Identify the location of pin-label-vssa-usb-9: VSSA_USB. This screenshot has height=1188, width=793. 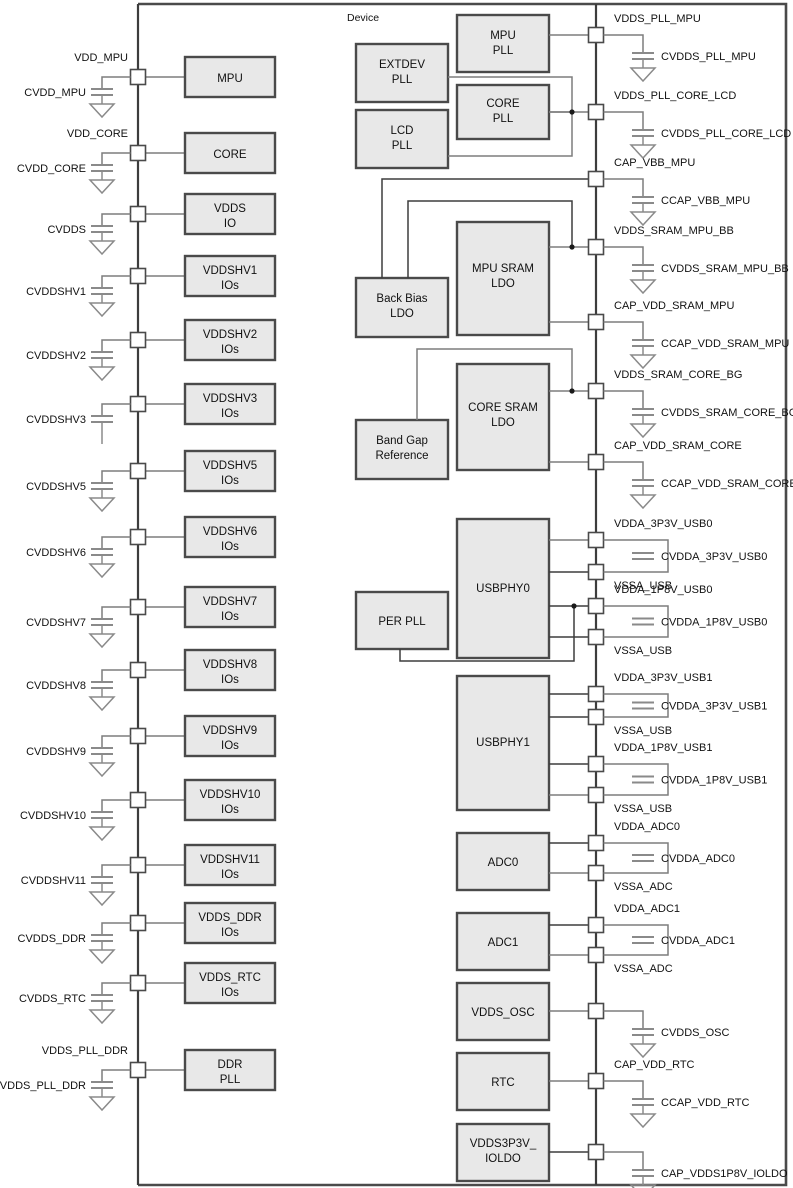
(643, 731).